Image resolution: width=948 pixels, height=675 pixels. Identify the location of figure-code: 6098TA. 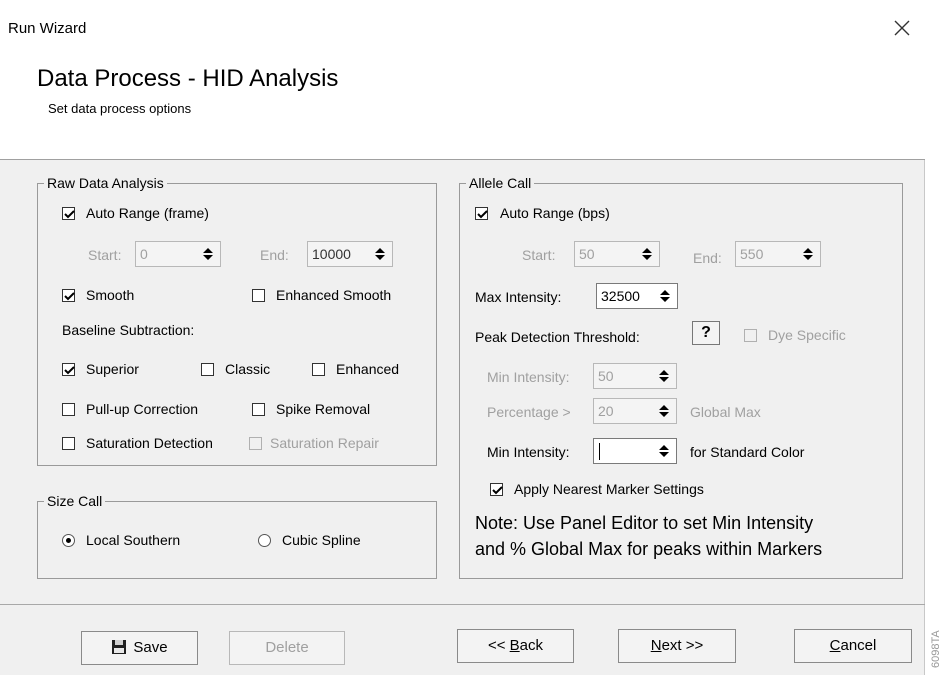
(936, 649).